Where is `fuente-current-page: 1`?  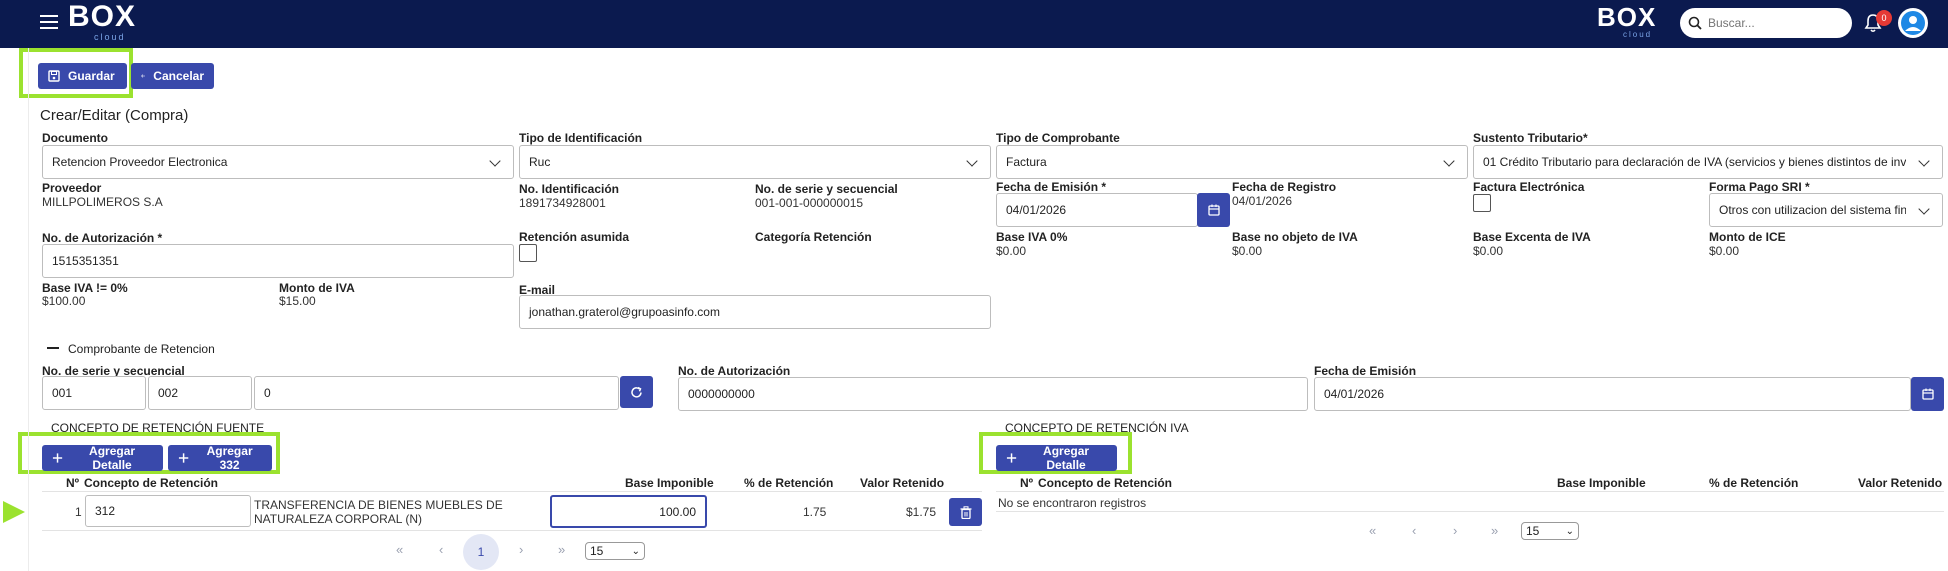
fuente-current-page: 1 is located at coordinates (481, 552).